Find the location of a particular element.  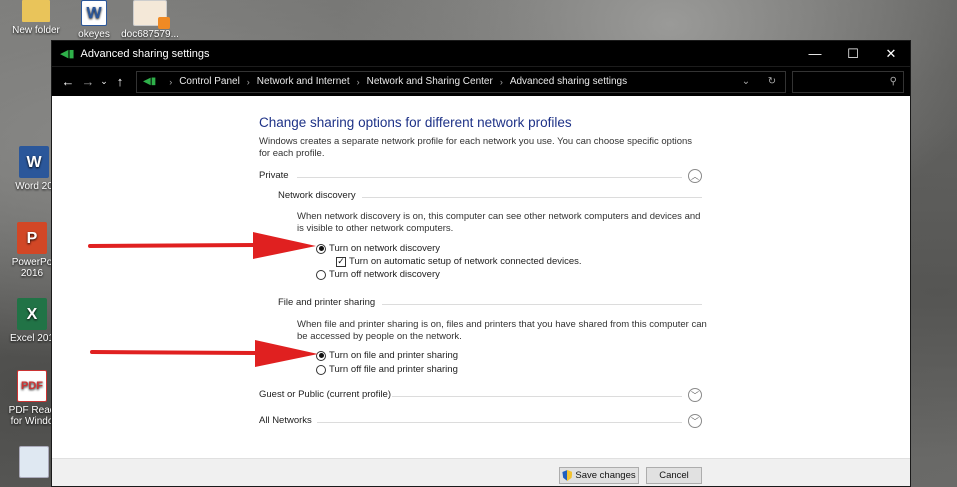

network-discovery-label: Network discovery is located at coordinates (317, 195).